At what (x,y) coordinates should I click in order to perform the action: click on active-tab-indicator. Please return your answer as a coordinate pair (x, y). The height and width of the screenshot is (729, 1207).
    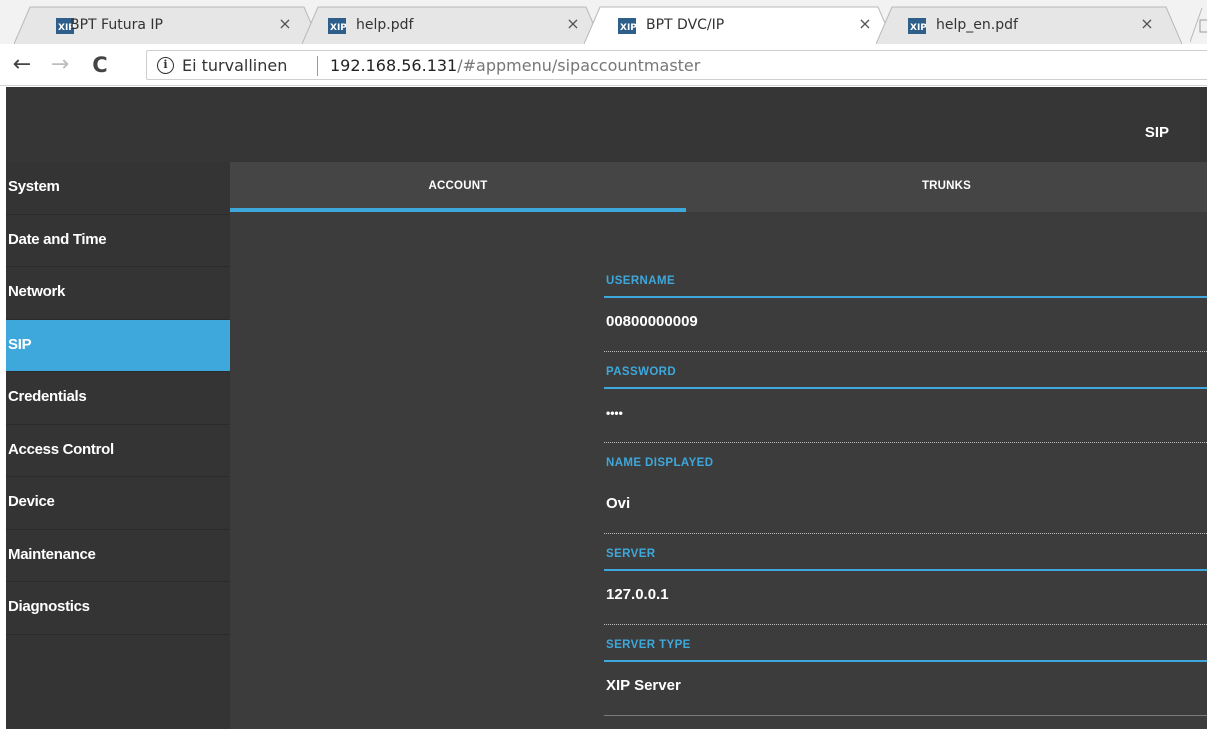
    Looking at the image, I should click on (458, 210).